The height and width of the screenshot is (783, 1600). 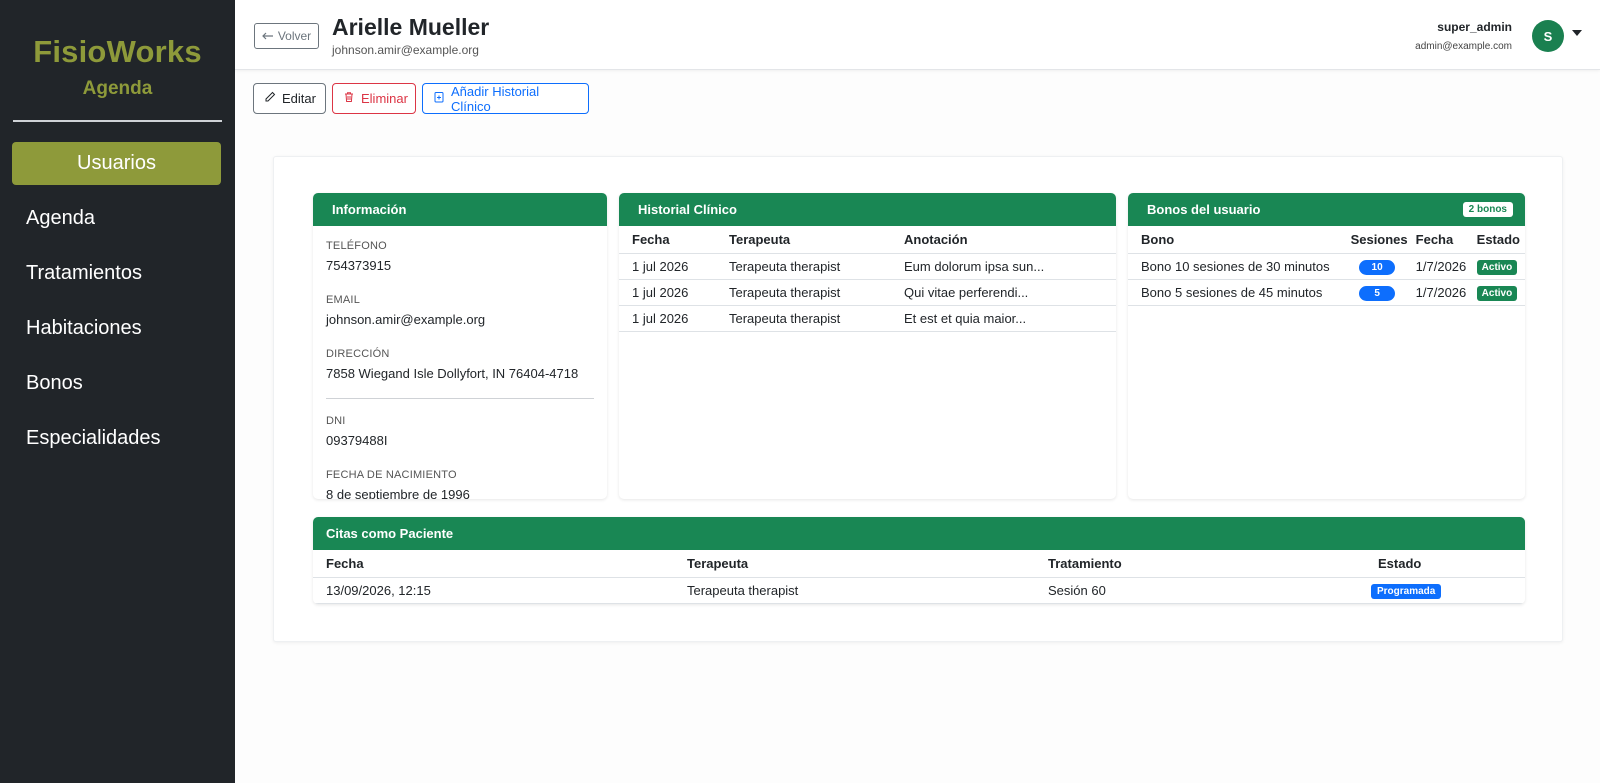 I want to click on appointments-header-row: Fecha Terapeuta Tratamiento Estado, so click(x=919, y=564).